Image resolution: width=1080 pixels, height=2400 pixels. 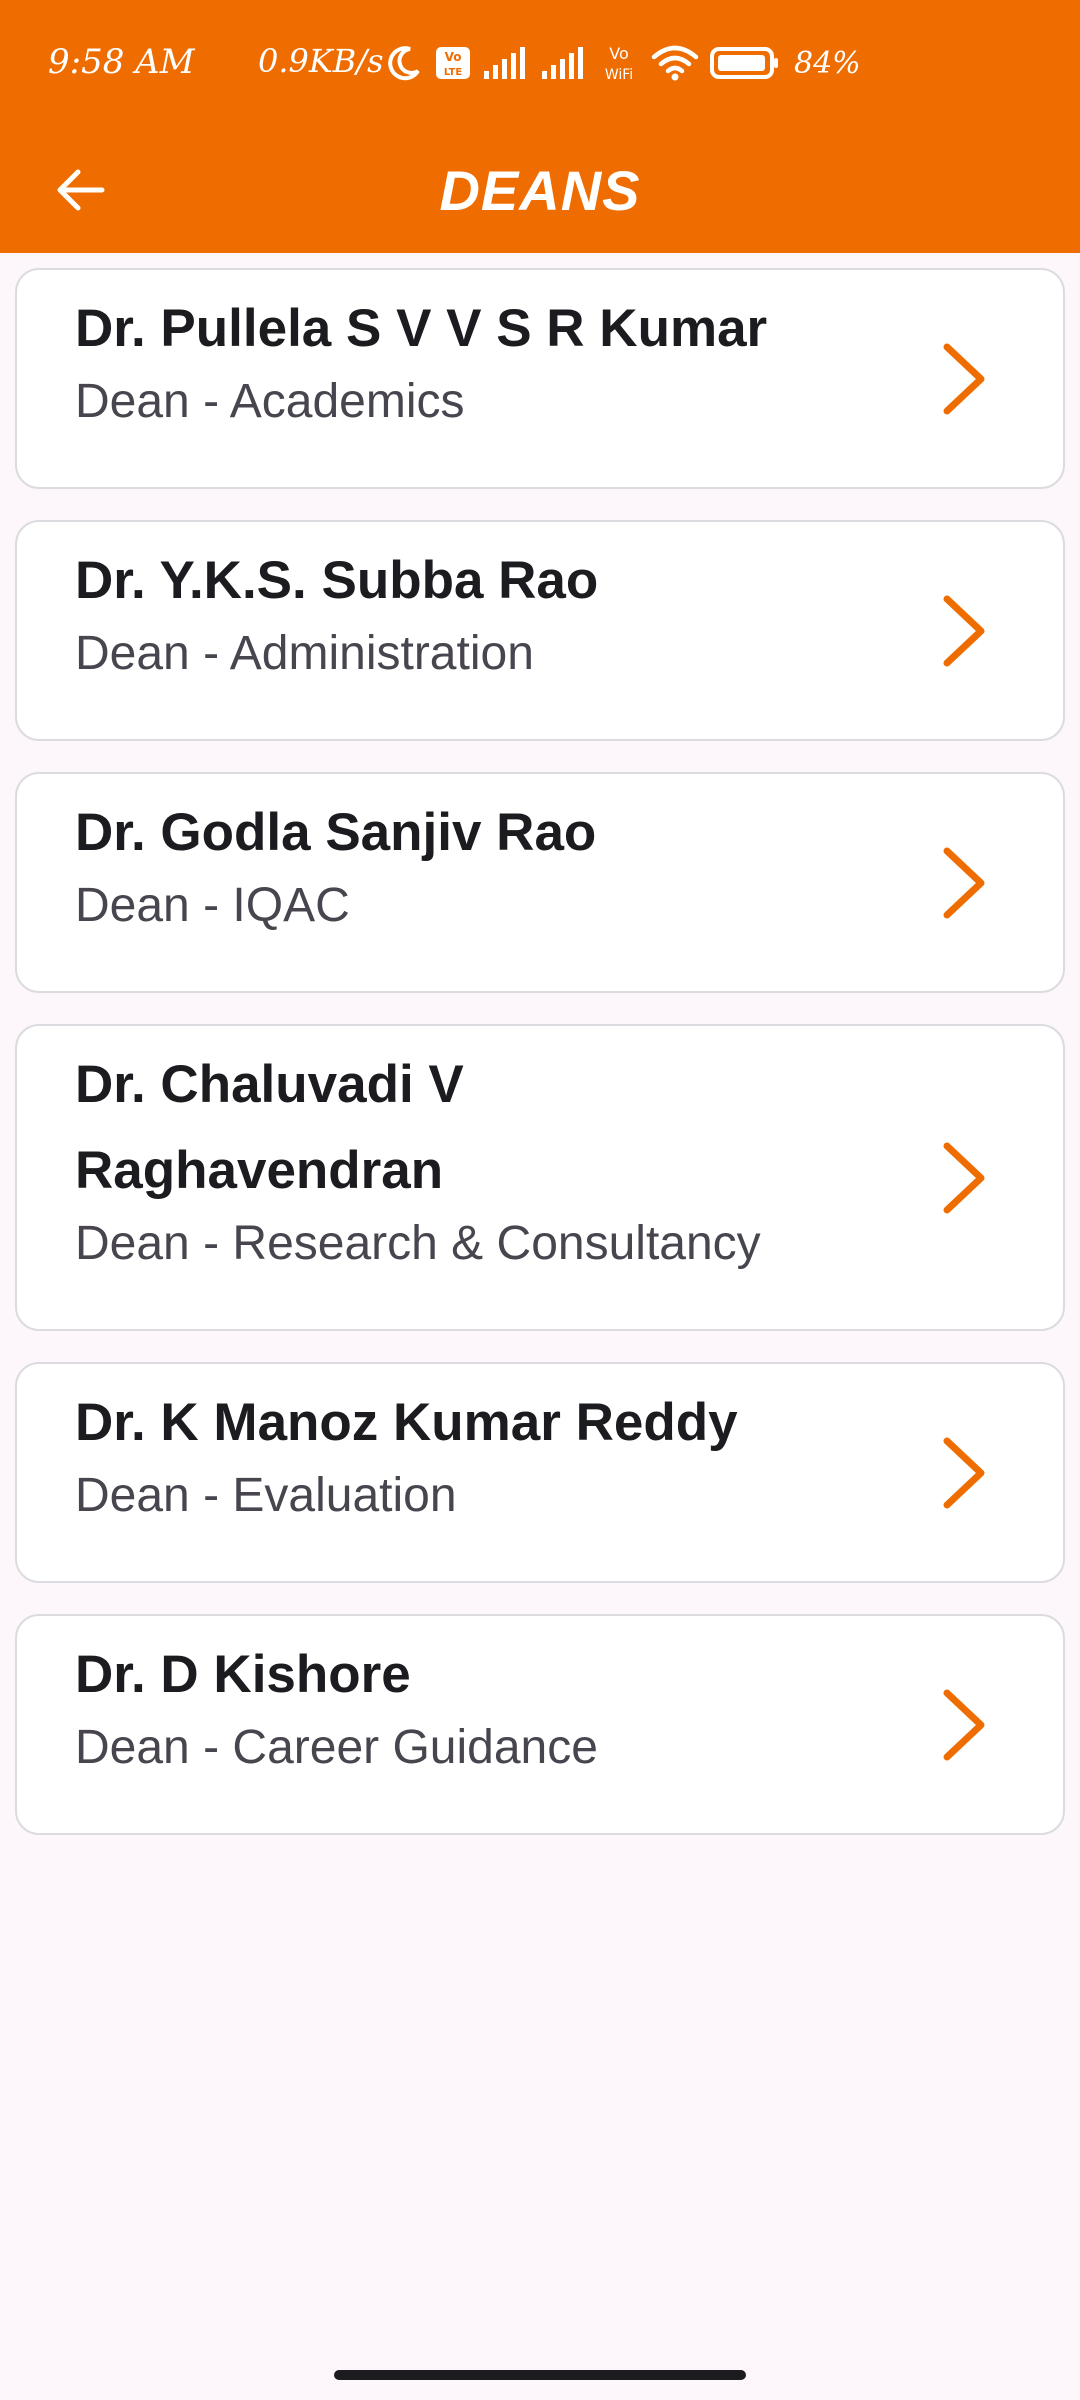 I want to click on dean-role: Dean - Administration, so click(x=304, y=653).